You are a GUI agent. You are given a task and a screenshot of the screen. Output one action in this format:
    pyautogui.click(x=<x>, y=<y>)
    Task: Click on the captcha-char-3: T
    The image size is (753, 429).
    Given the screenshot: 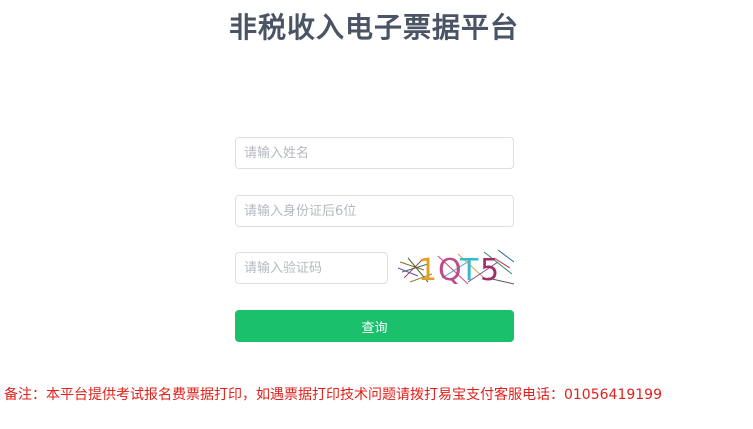 What is the action you would take?
    pyautogui.click(x=469, y=270)
    